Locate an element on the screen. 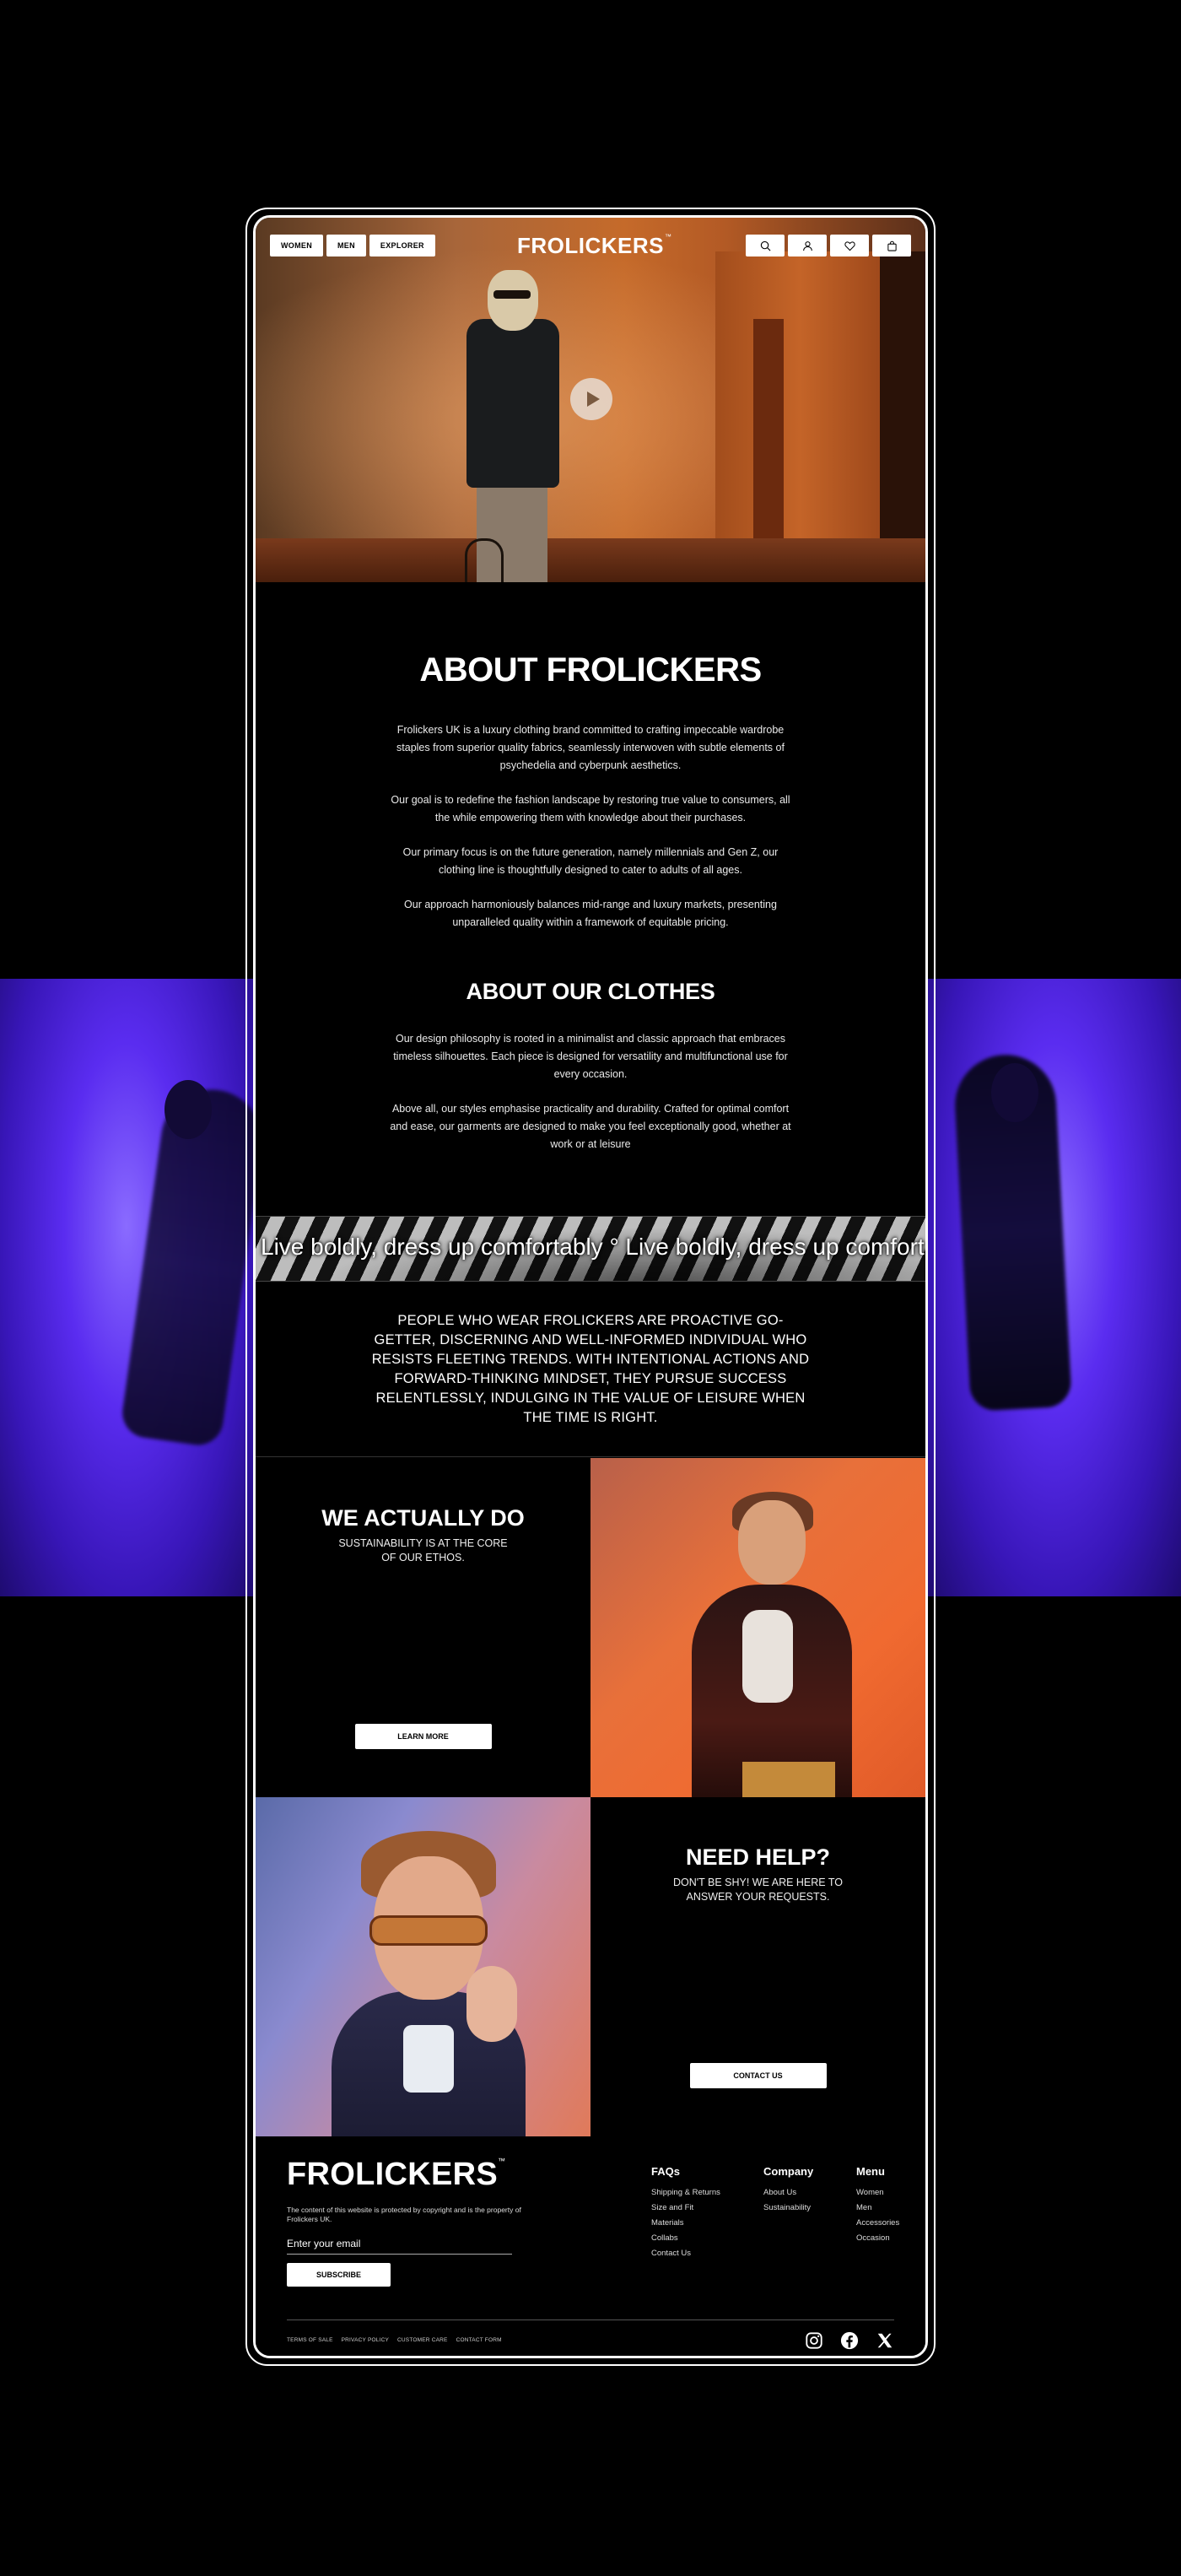 Image resolution: width=1181 pixels, height=2576 pixels. footer-link: Sustainability is located at coordinates (788, 2208).